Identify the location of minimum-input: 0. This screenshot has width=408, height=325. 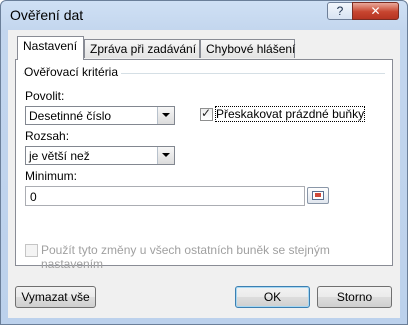
(165, 196).